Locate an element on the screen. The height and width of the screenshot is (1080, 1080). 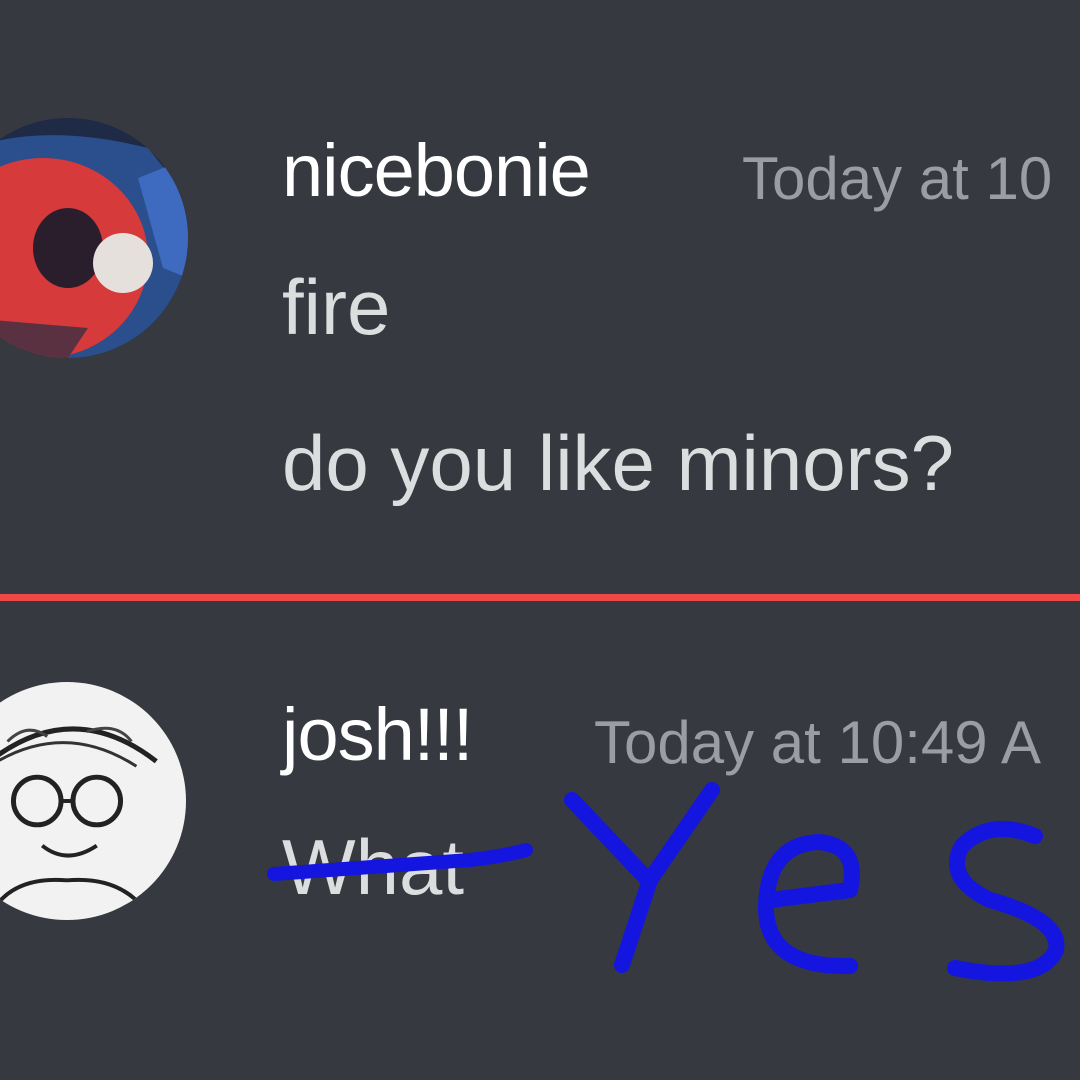
username: josh!!! is located at coordinates (377, 734).